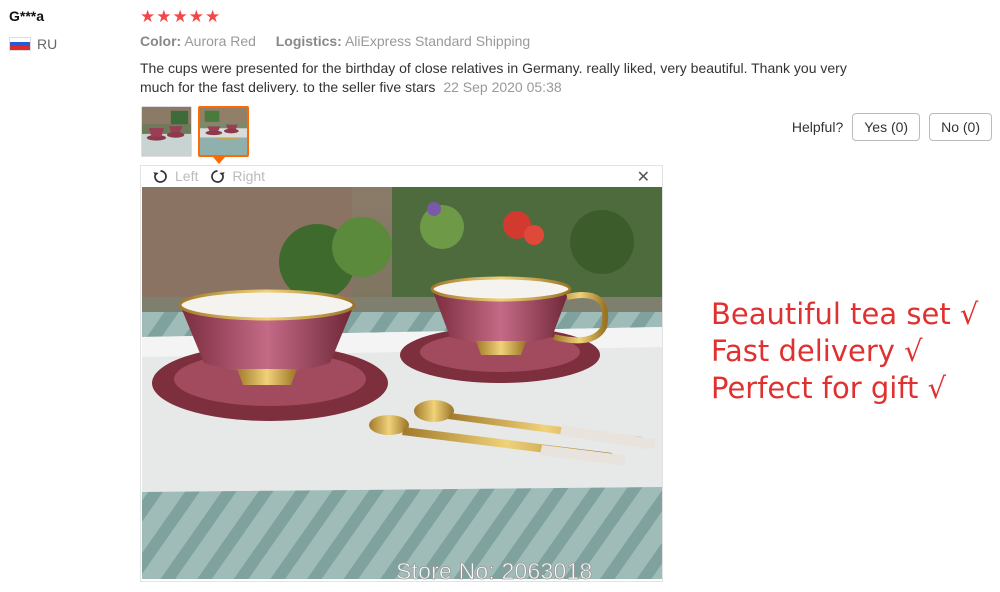 The height and width of the screenshot is (592, 1000). I want to click on logistics-label: Logistics:, so click(308, 41).